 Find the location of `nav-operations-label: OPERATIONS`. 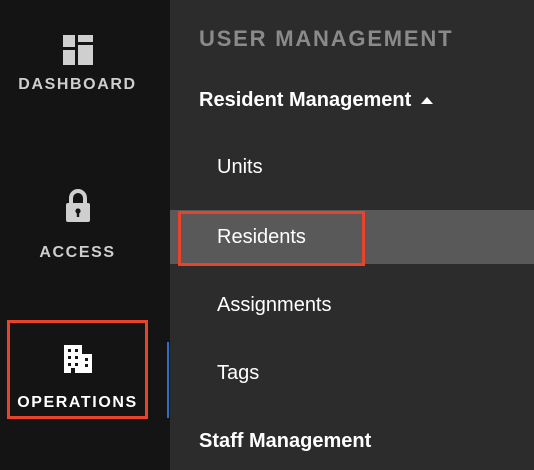

nav-operations-label: OPERATIONS is located at coordinates (77, 402).